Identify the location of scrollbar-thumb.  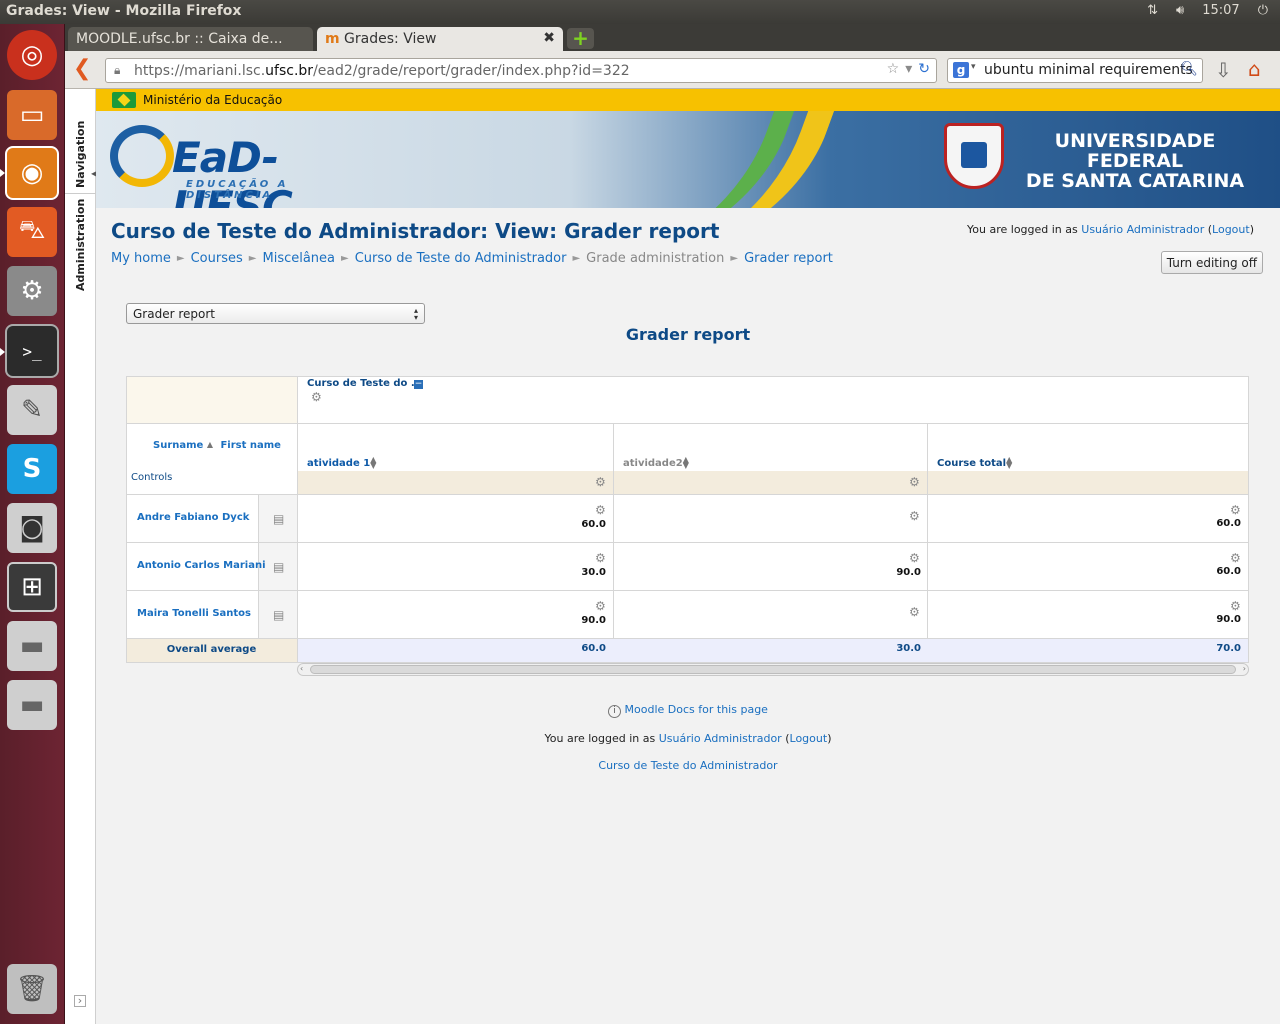
(773, 669).